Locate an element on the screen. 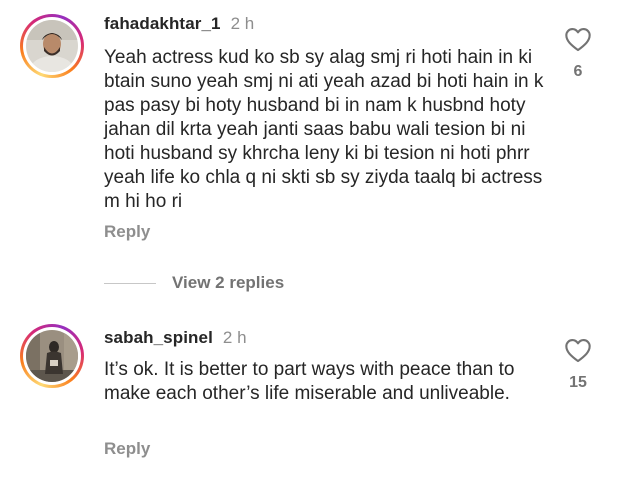 Image resolution: width=626 pixels, height=500 pixels. like-column: 6 is located at coordinates (578, 53).